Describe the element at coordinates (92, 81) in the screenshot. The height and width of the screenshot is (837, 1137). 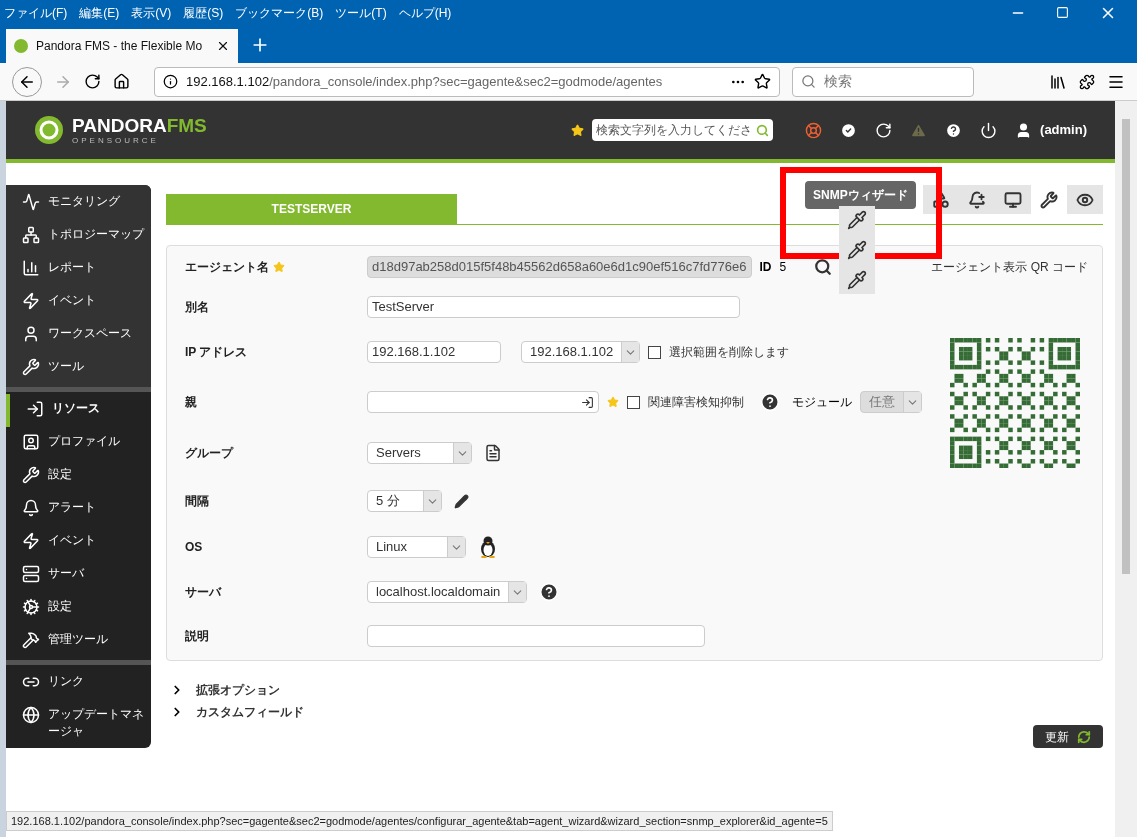
I see `reload-icon` at that location.